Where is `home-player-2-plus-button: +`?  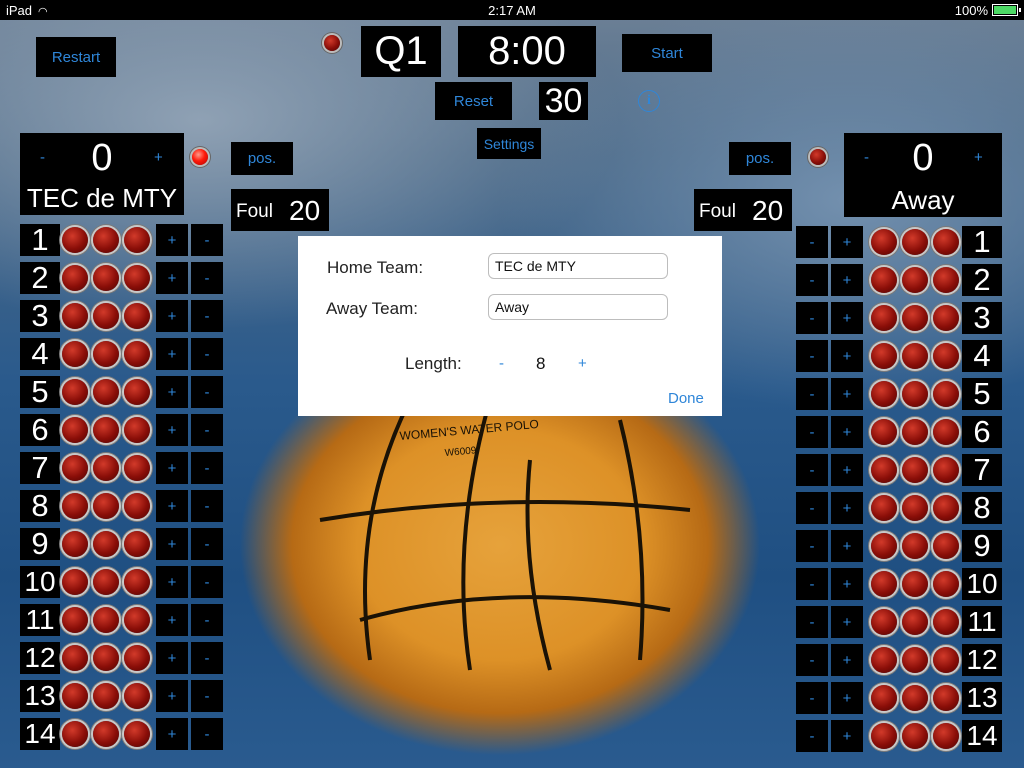 home-player-2-plus-button: + is located at coordinates (172, 278).